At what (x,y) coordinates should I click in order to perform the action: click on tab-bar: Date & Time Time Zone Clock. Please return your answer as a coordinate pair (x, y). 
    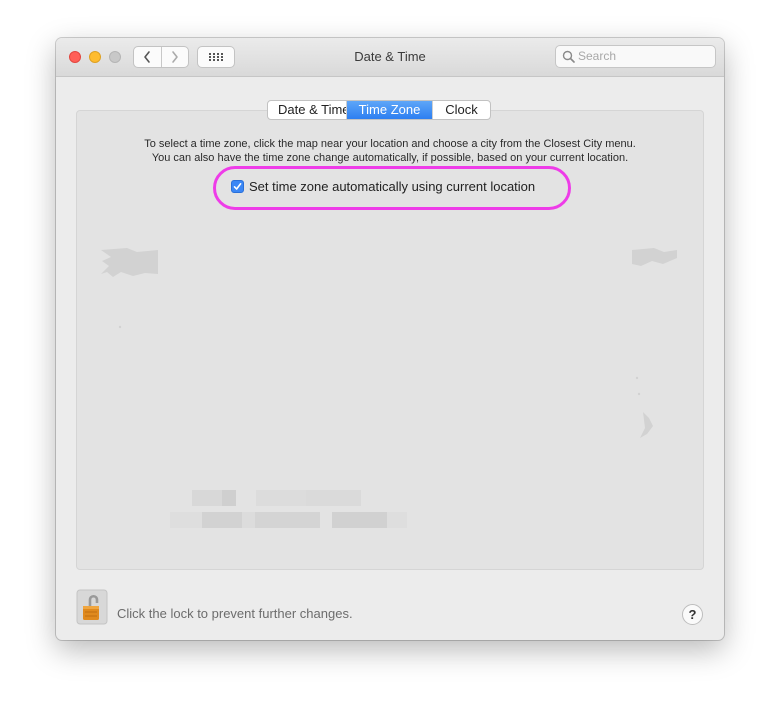
    Looking at the image, I should click on (379, 110).